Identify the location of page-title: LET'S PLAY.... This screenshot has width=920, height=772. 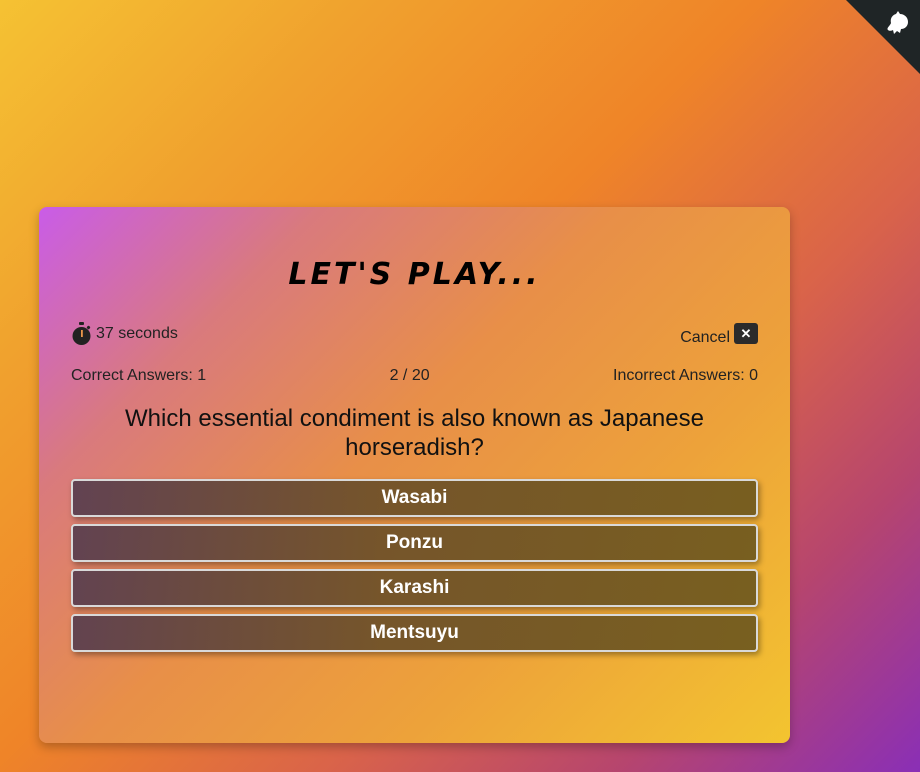
(414, 274).